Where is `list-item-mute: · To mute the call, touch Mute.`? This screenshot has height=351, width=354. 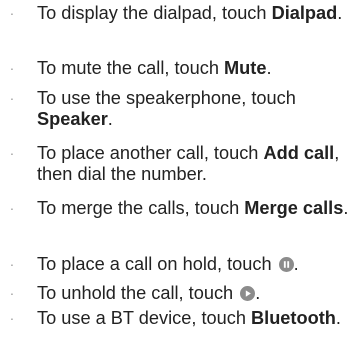 list-item-mute: · To mute the call, touch Mute. is located at coordinates (177, 68).